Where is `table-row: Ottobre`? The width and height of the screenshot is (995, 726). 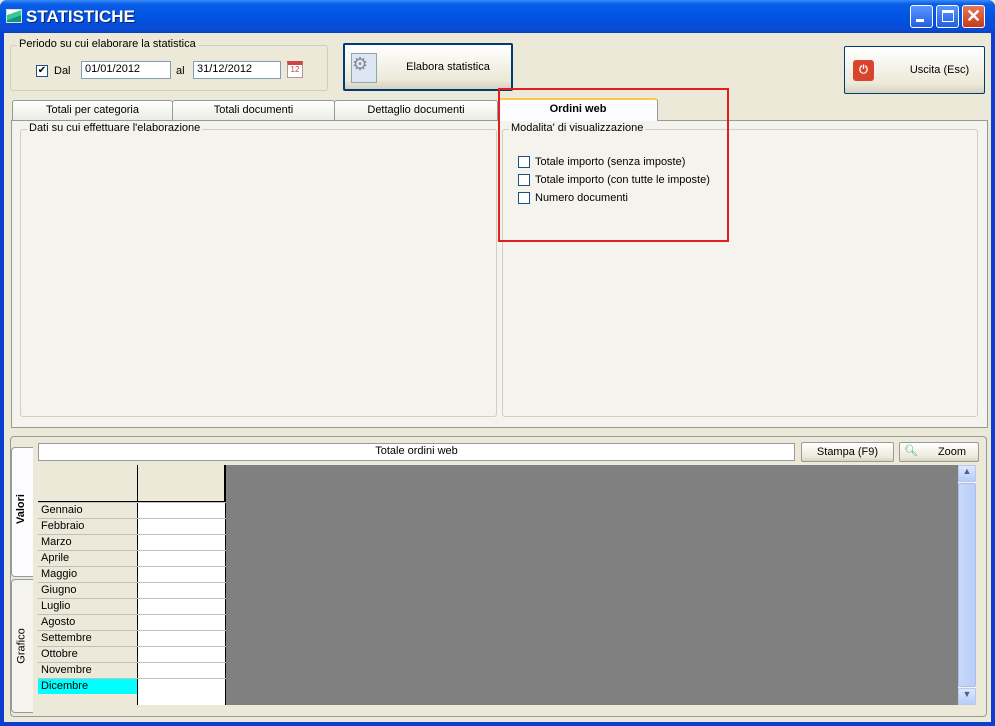
table-row: Ottobre is located at coordinates (132, 654).